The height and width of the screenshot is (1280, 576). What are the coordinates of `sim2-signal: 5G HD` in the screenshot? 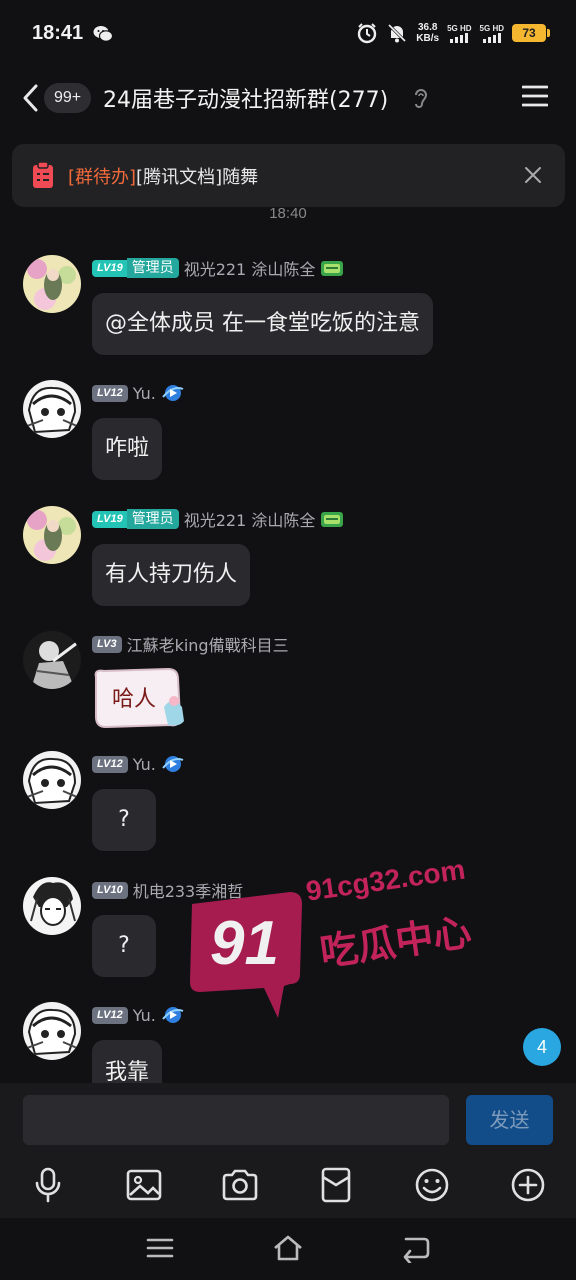 It's located at (492, 33).